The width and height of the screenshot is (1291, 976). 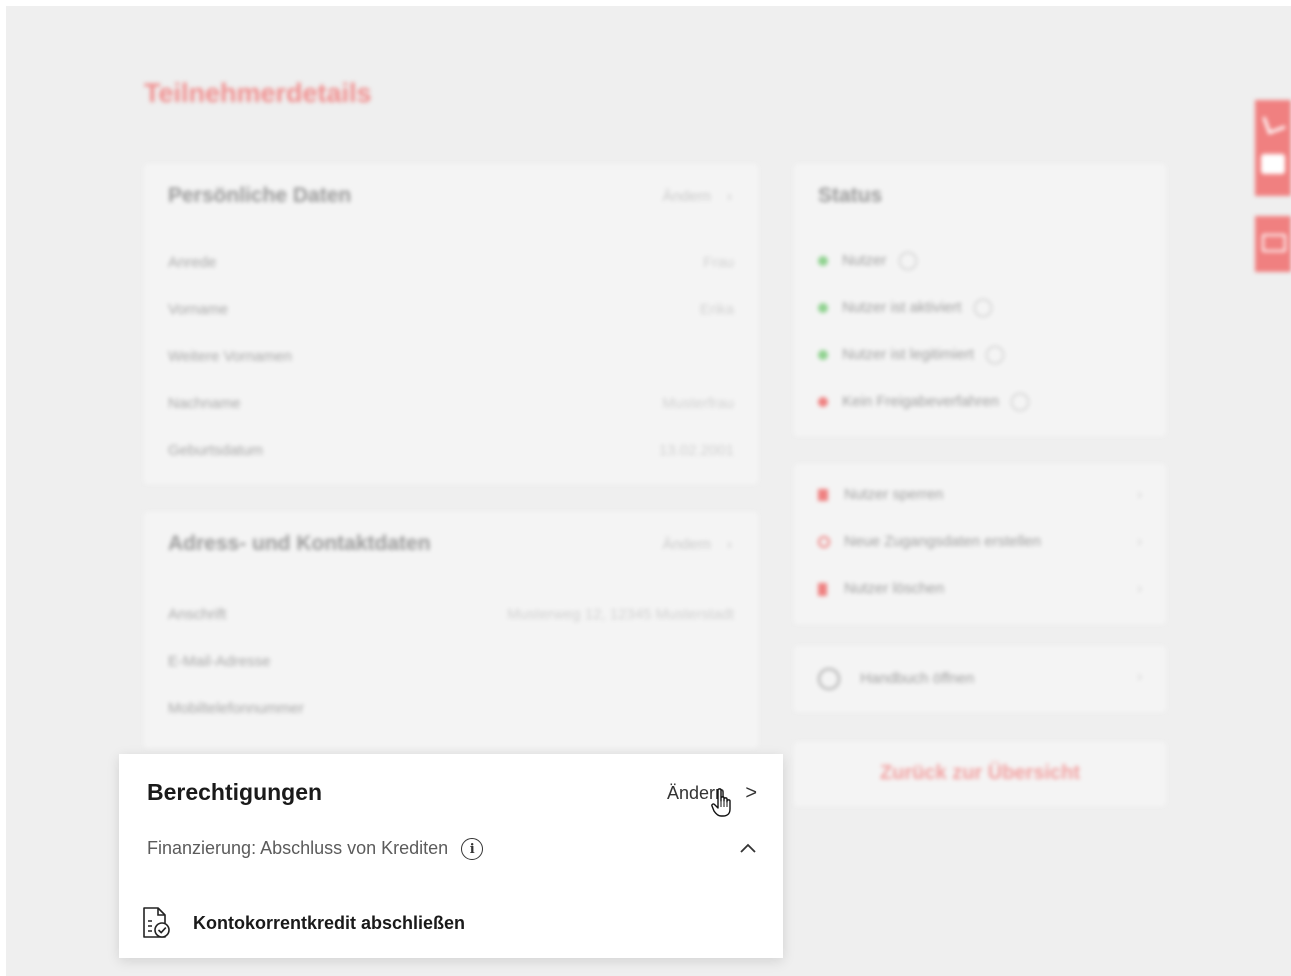 What do you see at coordinates (451, 265) in the screenshot?
I see `personal-row: Anrede Frau` at bounding box center [451, 265].